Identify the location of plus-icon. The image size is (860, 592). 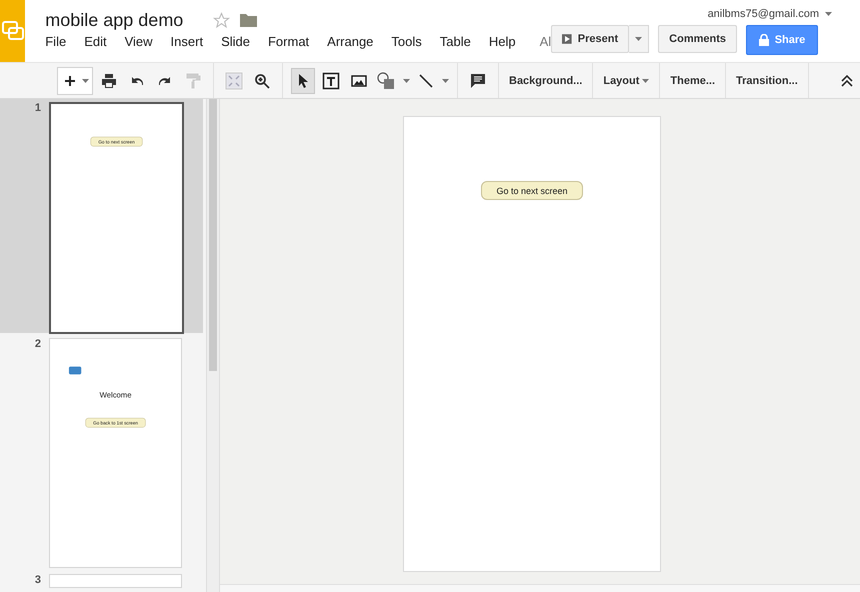
(70, 81).